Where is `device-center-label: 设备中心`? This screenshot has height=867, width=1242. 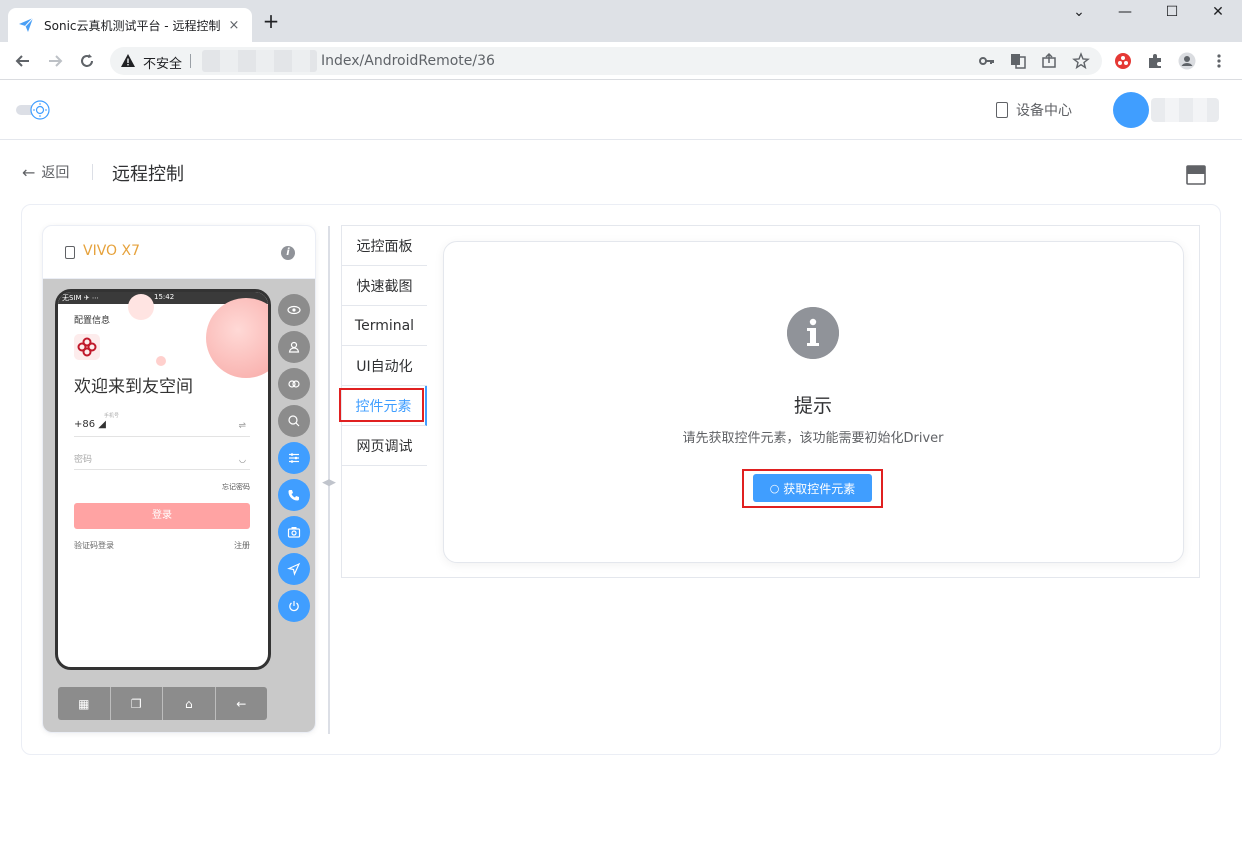
device-center-label: 设备中心 is located at coordinates (1044, 111).